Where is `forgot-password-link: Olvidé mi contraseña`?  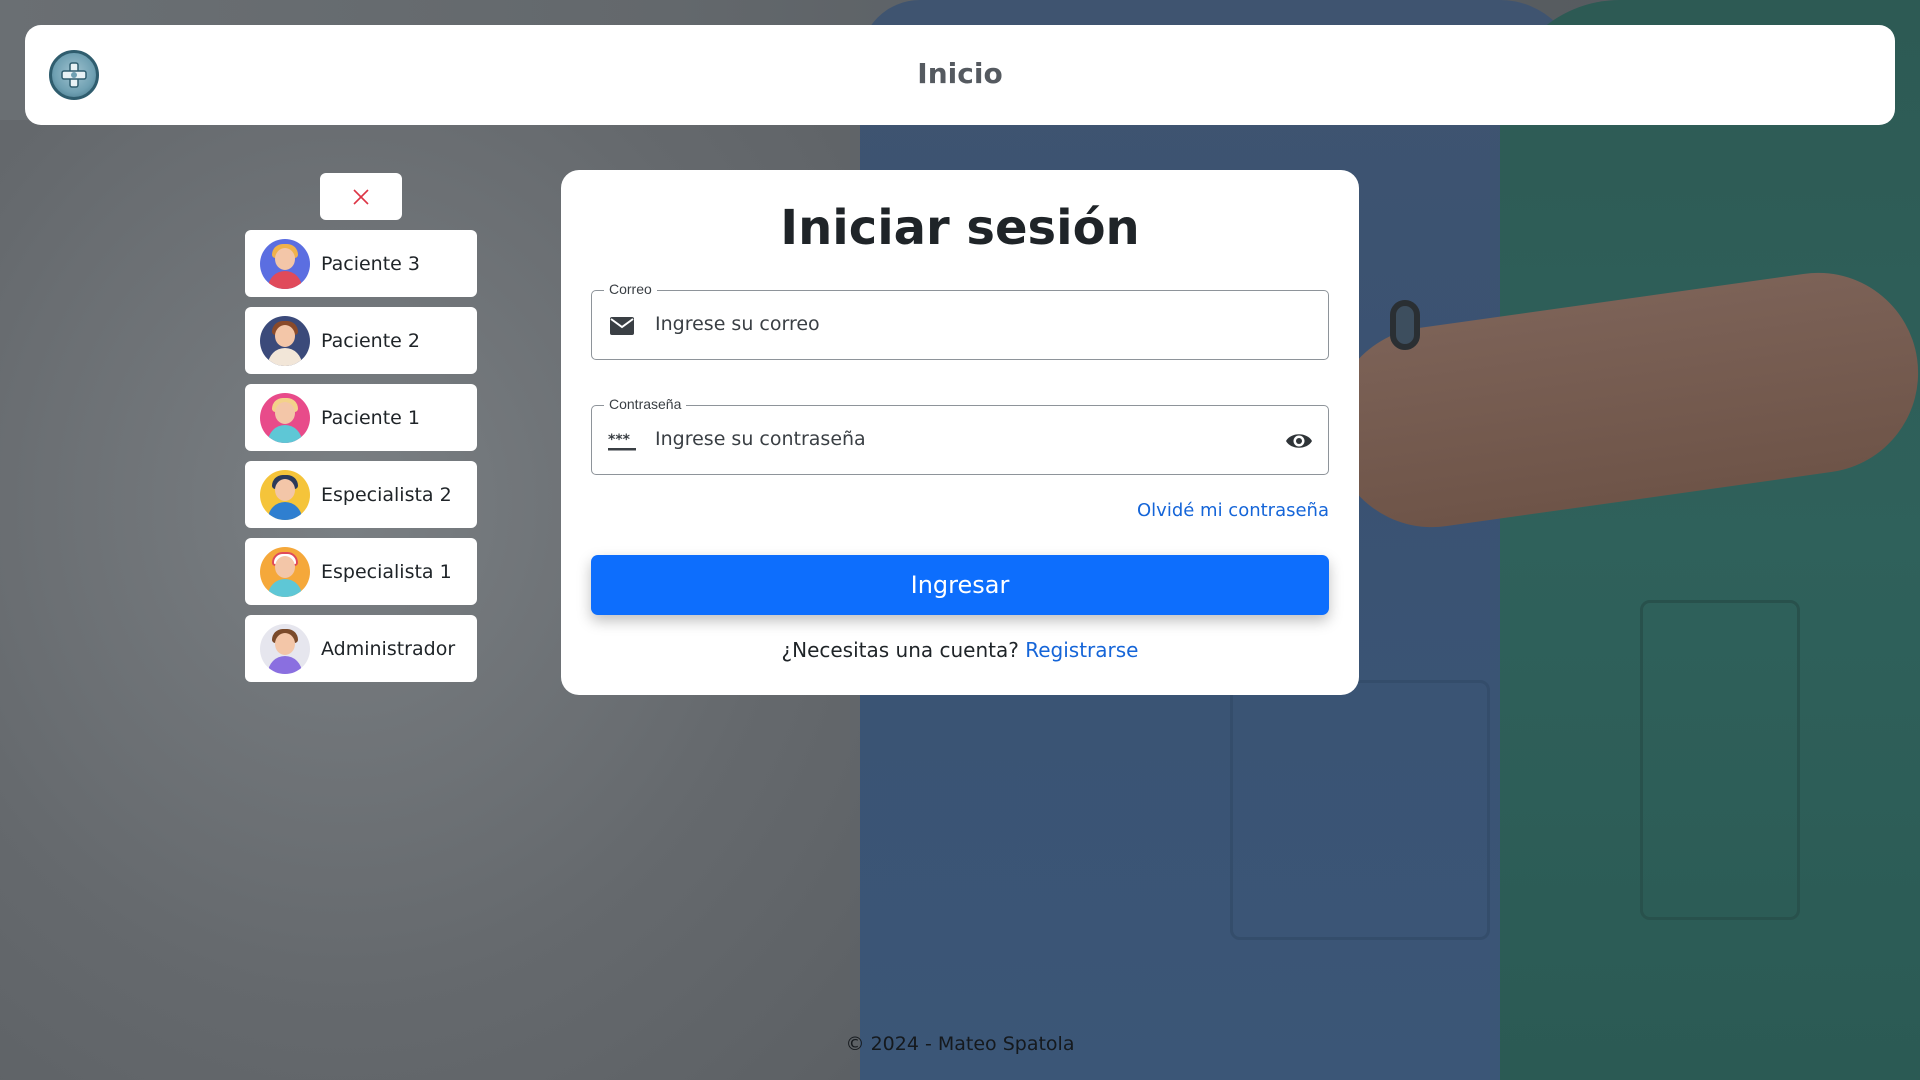
forgot-password-link: Olvidé mi contraseña is located at coordinates (1233, 510).